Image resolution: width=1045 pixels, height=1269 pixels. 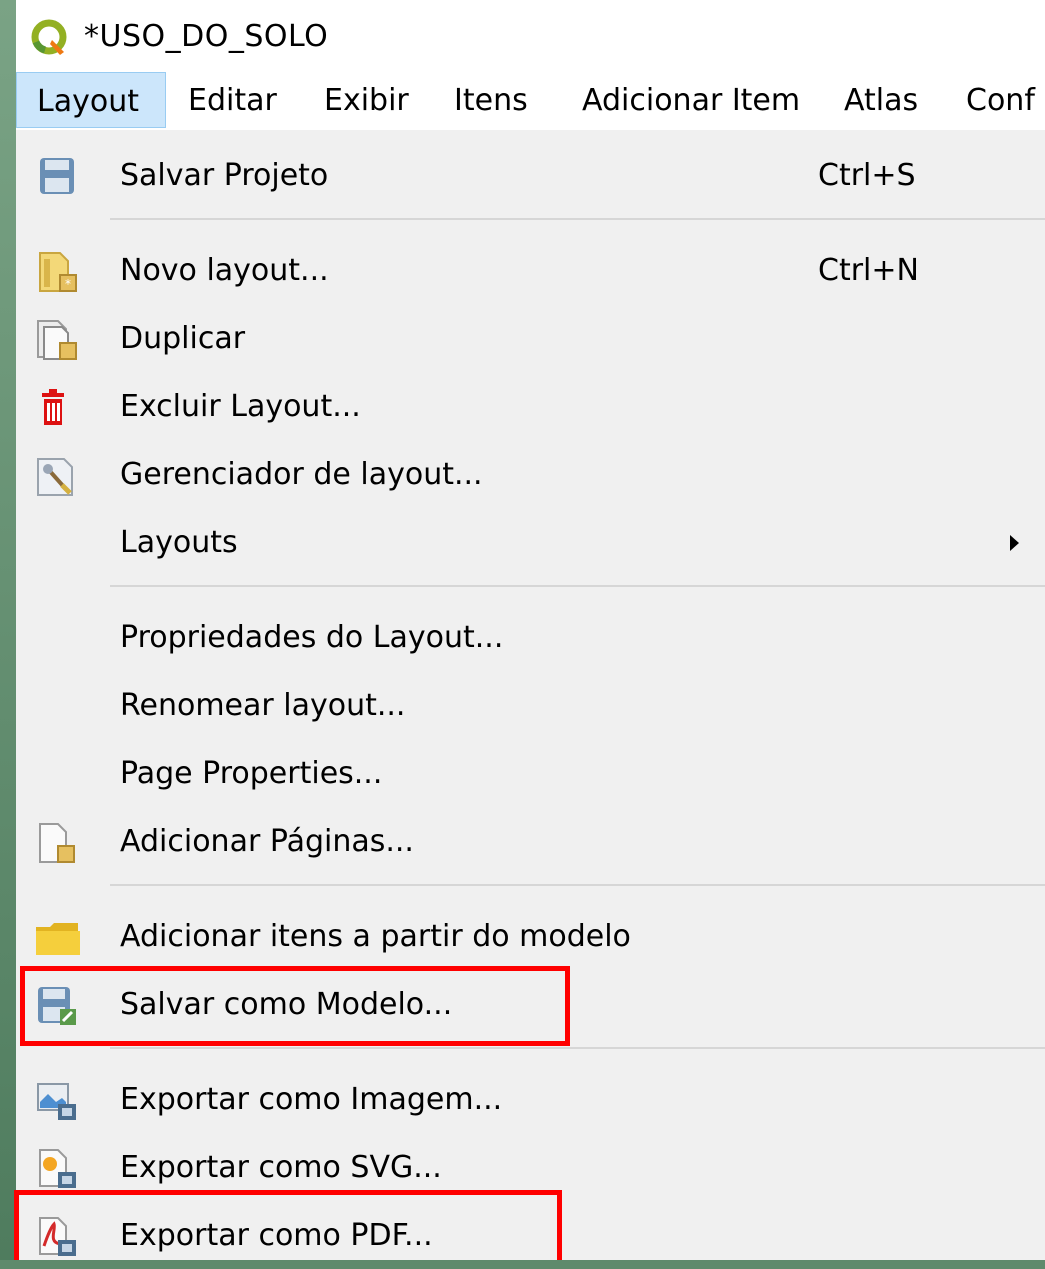 I want to click on menu-item-label: Layouts, so click(x=179, y=542).